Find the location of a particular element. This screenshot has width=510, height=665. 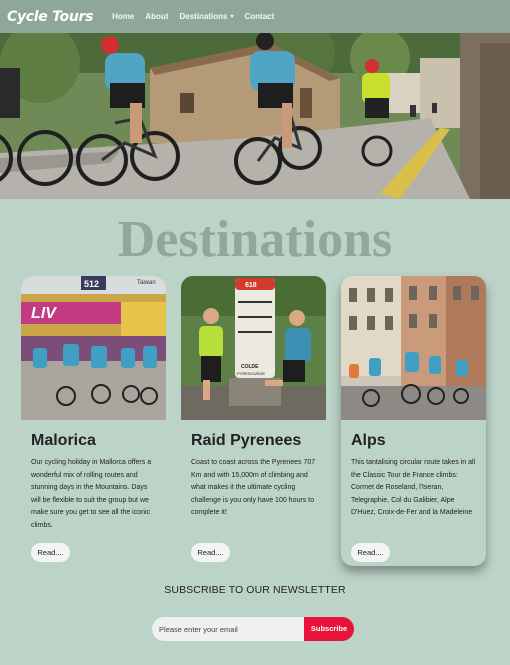

nav-about: About is located at coordinates (156, 16).